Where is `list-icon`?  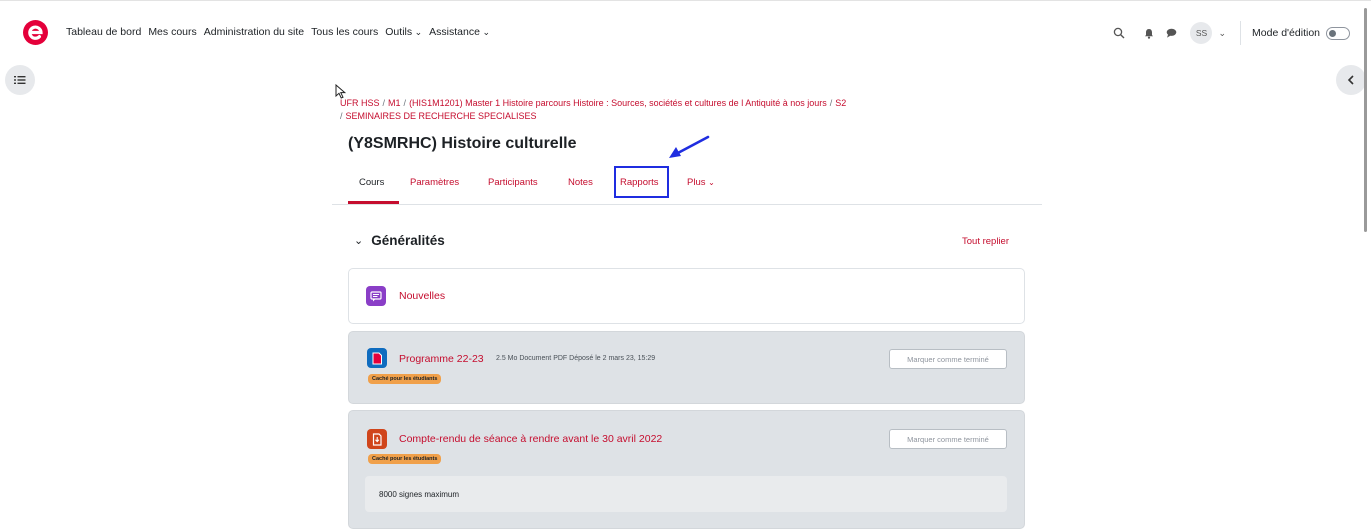
list-icon is located at coordinates (20, 80).